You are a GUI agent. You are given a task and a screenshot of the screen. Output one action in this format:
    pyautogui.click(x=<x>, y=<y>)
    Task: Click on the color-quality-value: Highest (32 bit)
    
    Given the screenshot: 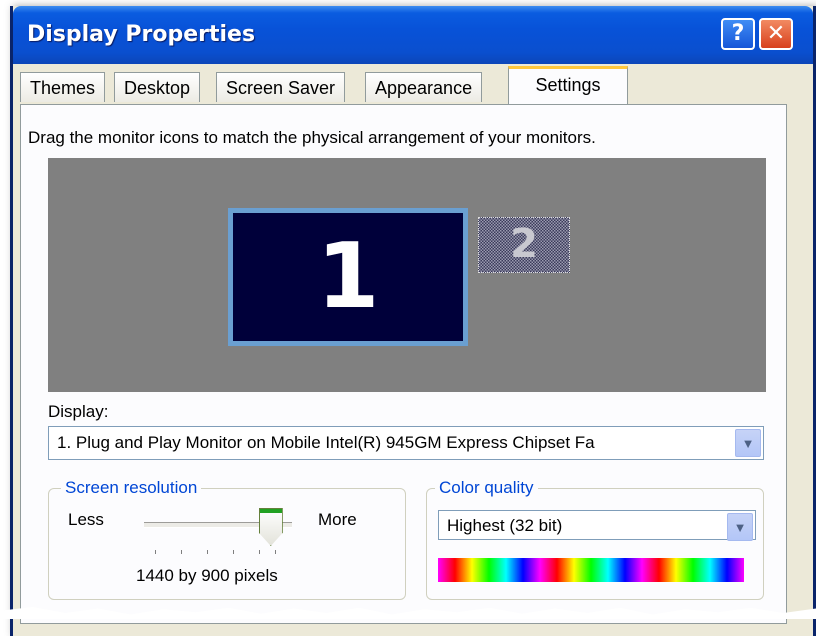 What is the action you would take?
    pyautogui.click(x=505, y=525)
    